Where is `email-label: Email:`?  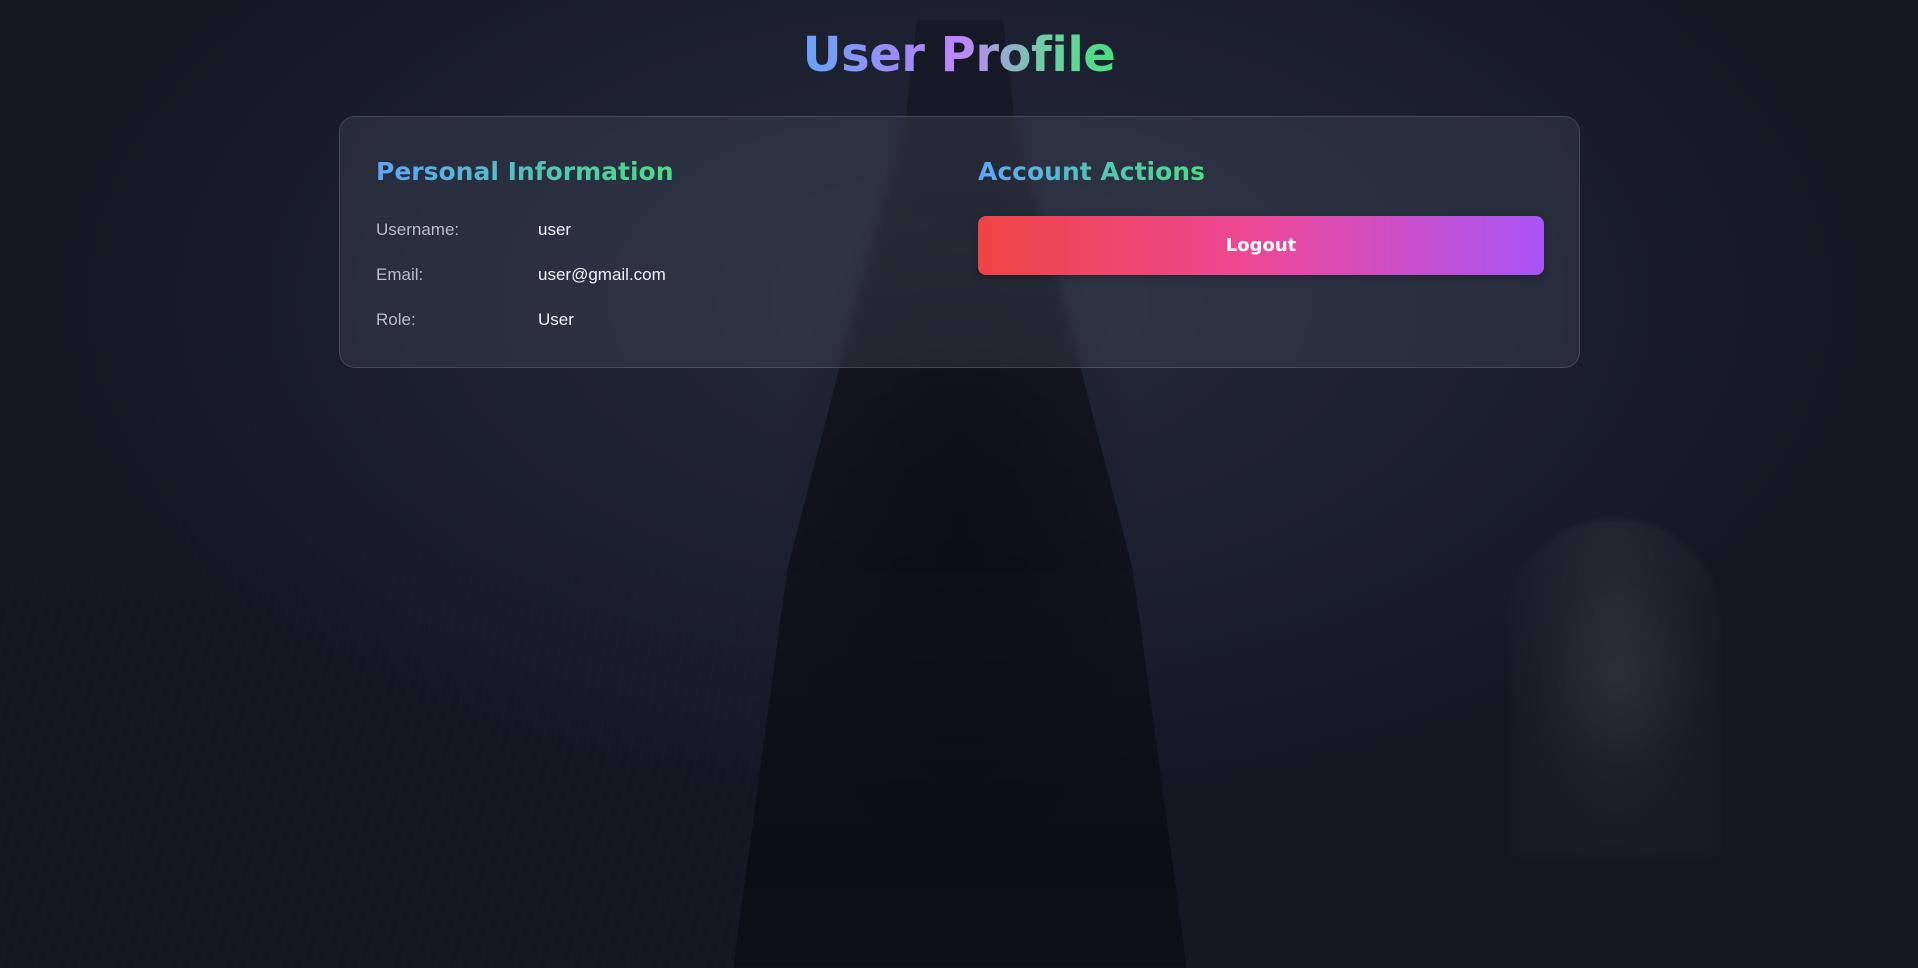
email-label: Email: is located at coordinates (400, 274).